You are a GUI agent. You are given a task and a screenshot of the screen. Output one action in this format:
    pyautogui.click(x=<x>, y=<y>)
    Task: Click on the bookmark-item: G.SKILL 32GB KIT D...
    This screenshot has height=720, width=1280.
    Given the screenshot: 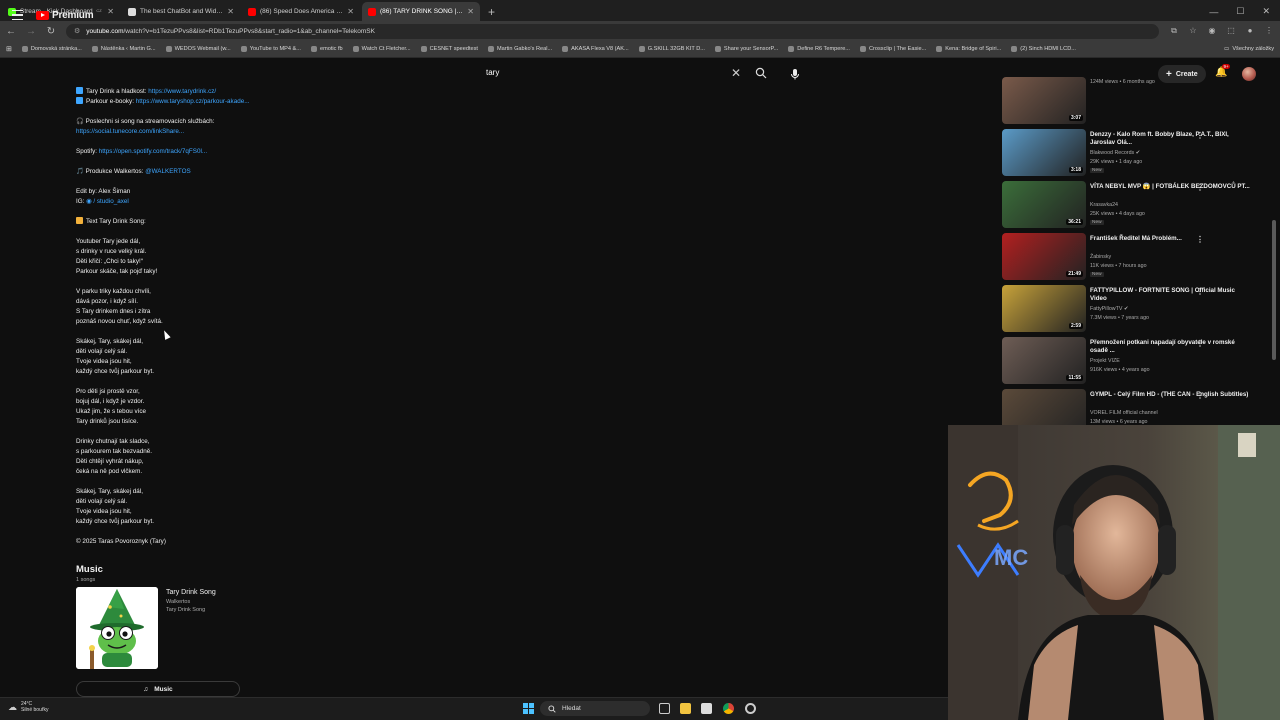 What is the action you would take?
    pyautogui.click(x=671, y=49)
    